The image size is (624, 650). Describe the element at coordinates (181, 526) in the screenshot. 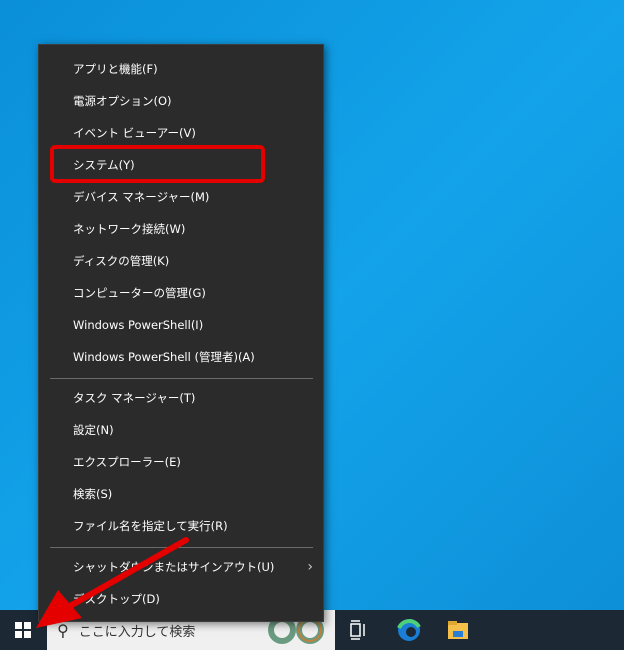

I see `menu-item-run: ファイル名を指定して実行(R)` at that location.